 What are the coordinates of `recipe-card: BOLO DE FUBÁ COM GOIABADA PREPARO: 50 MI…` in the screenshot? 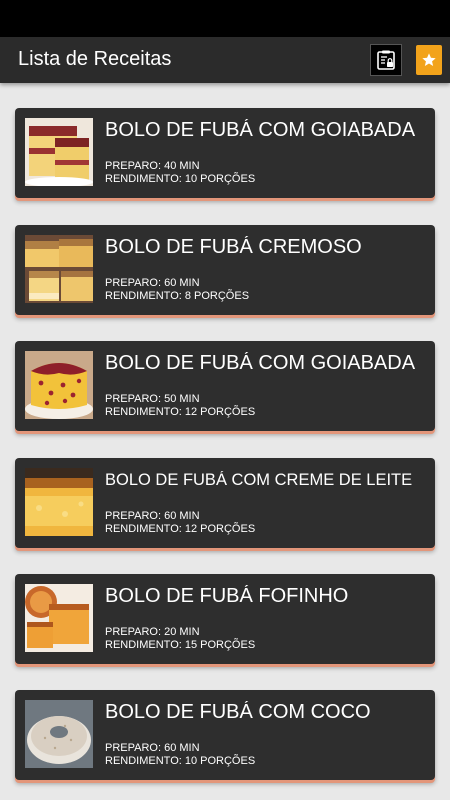 It's located at (225, 386).